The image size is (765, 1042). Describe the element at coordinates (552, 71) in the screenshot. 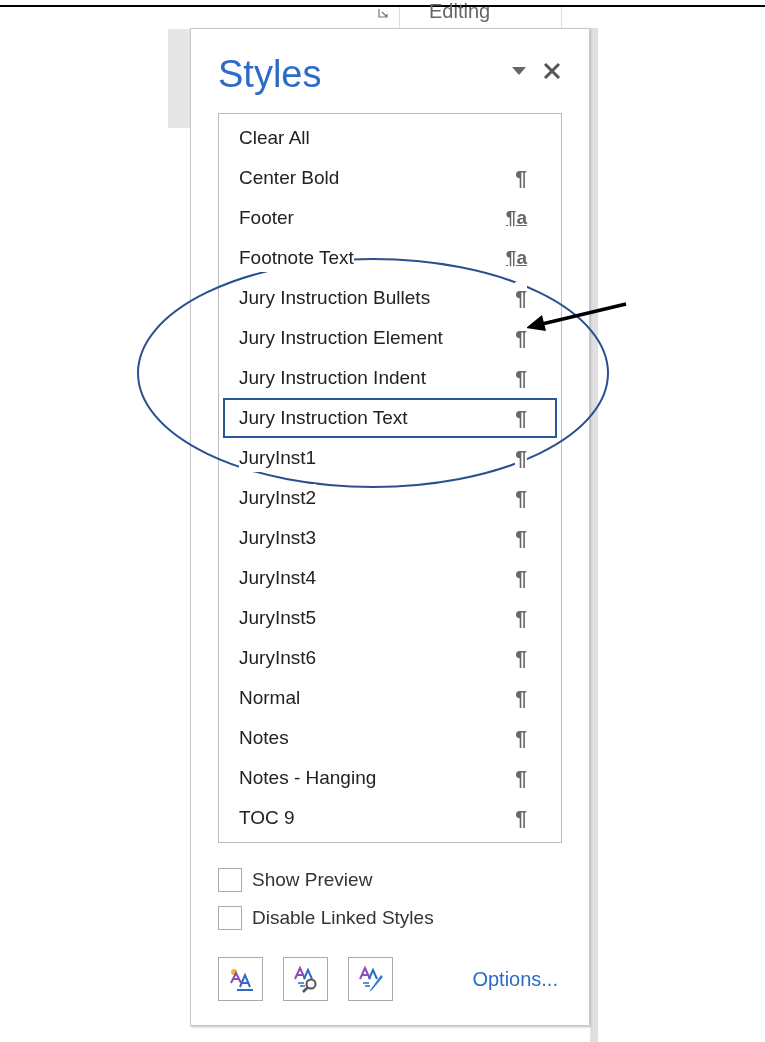

I see `close-icon` at that location.